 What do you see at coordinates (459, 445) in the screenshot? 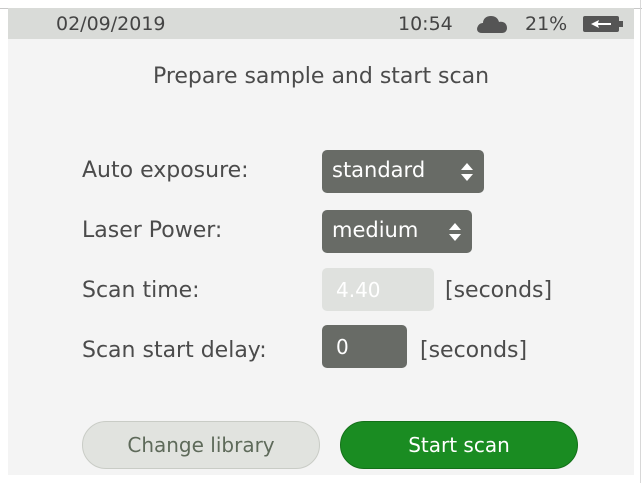
I see `start-scan-button: Start scan` at bounding box center [459, 445].